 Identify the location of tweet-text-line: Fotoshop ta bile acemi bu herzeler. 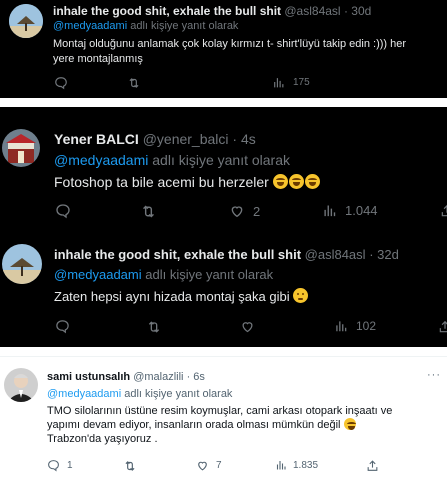
(161, 182).